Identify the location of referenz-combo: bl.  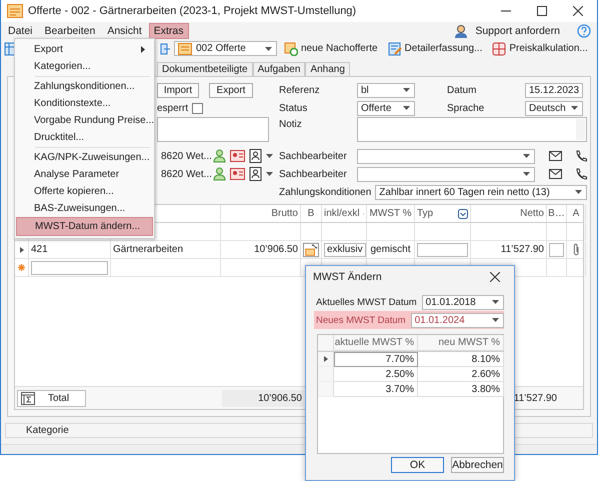
(386, 90).